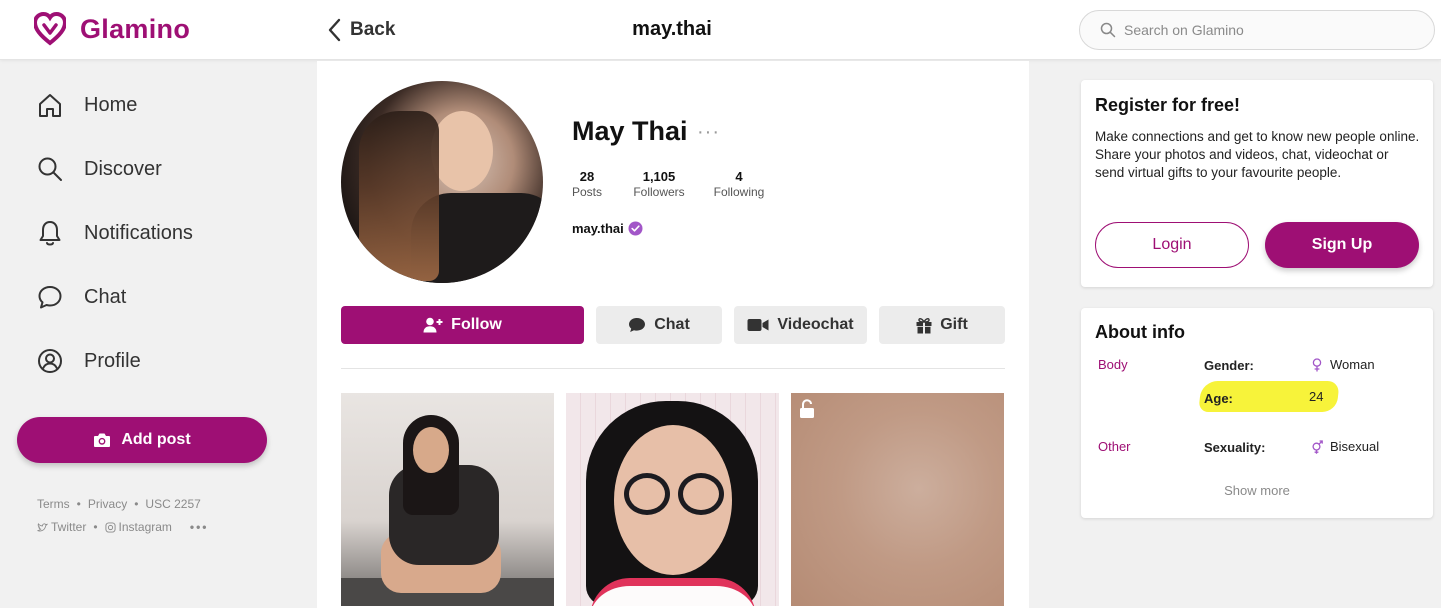 Image resolution: width=1441 pixels, height=608 pixels. Describe the element at coordinates (123, 168) in the screenshot. I see `sidebar-item-label: Discover` at that location.